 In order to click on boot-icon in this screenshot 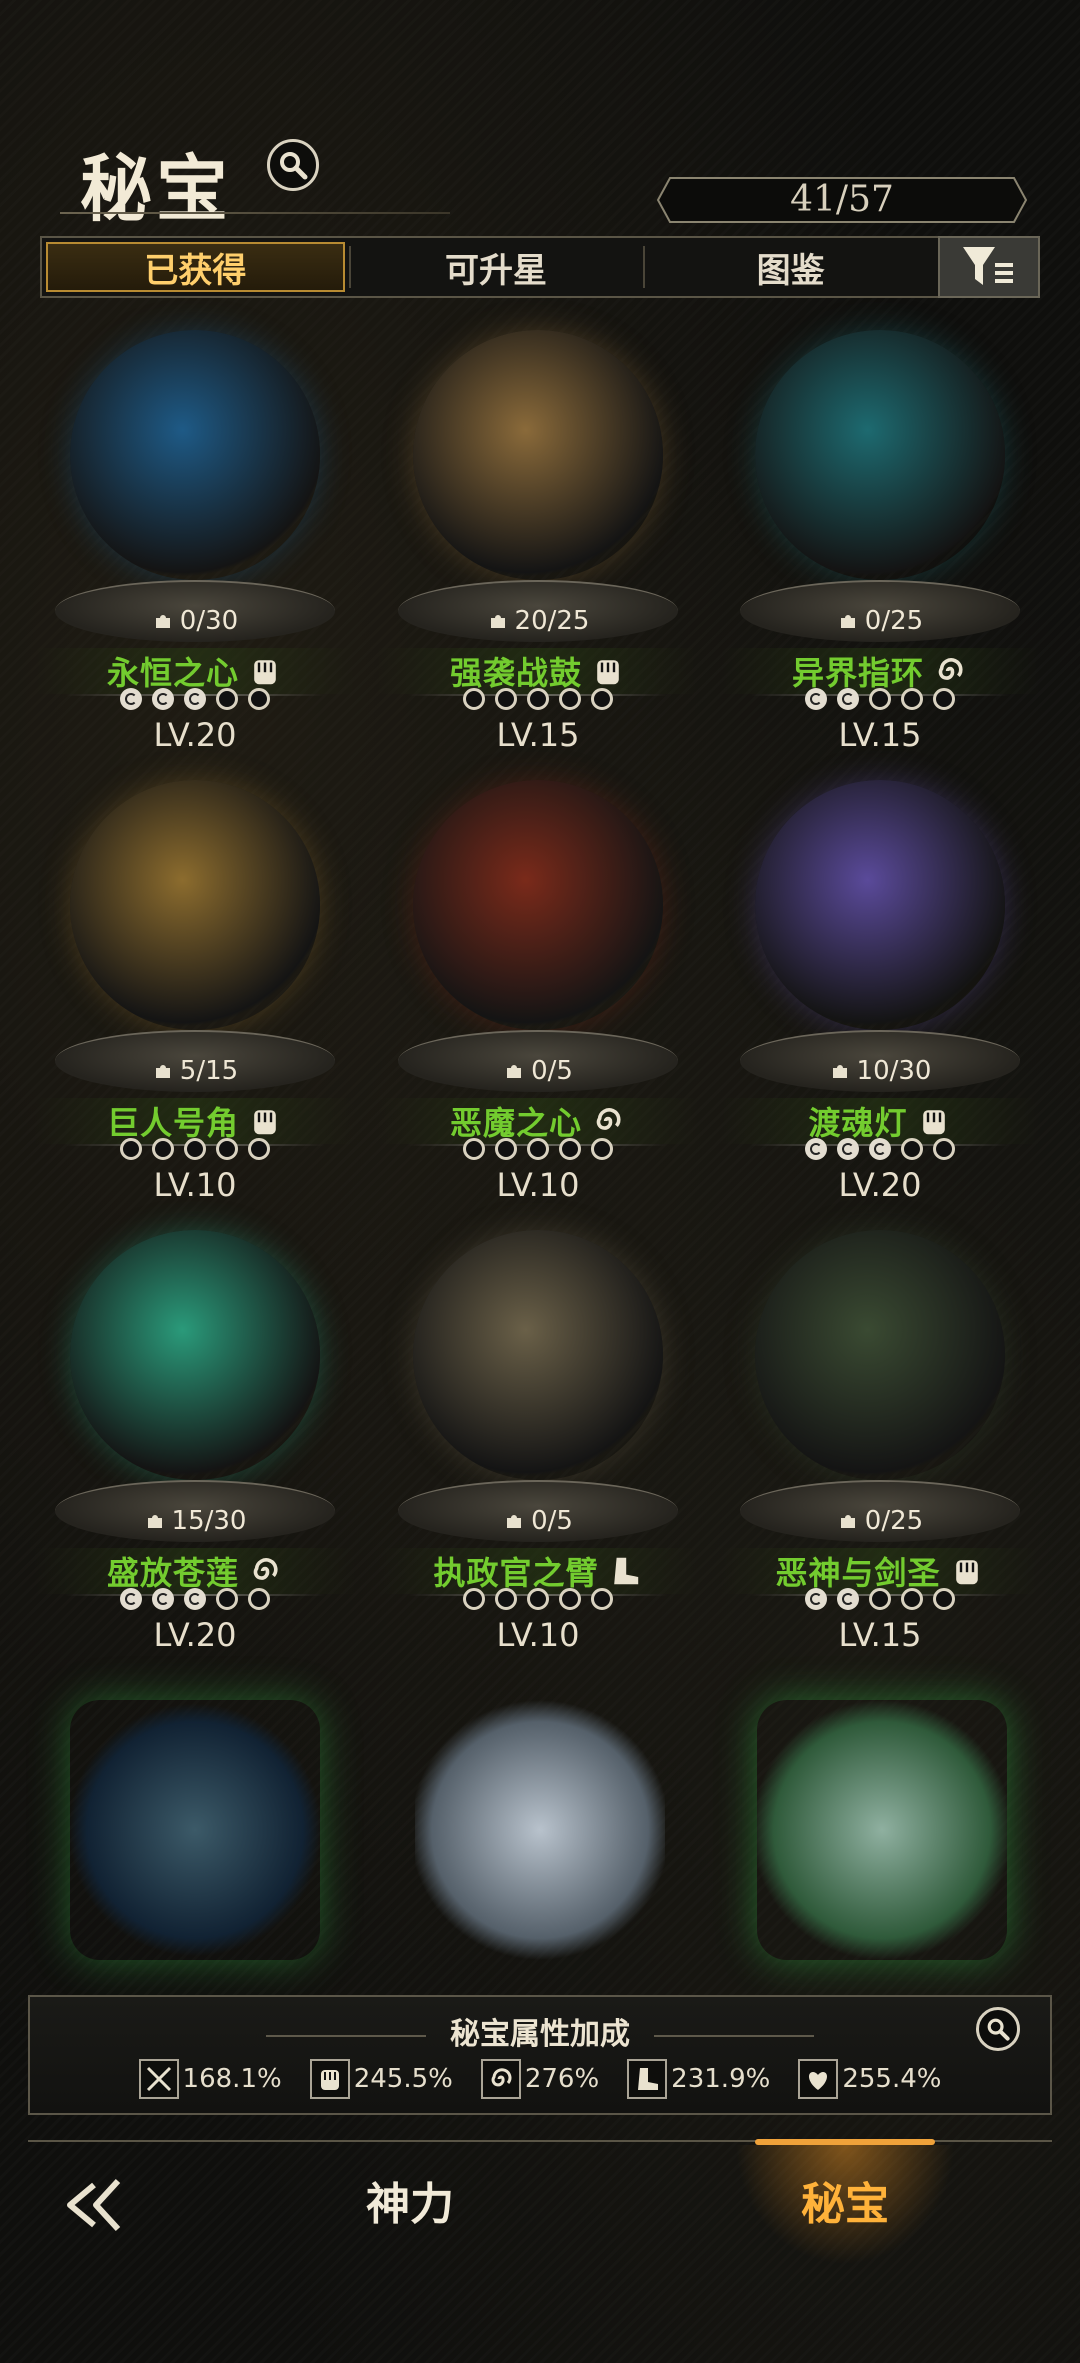, I will do `click(647, 2079)`.